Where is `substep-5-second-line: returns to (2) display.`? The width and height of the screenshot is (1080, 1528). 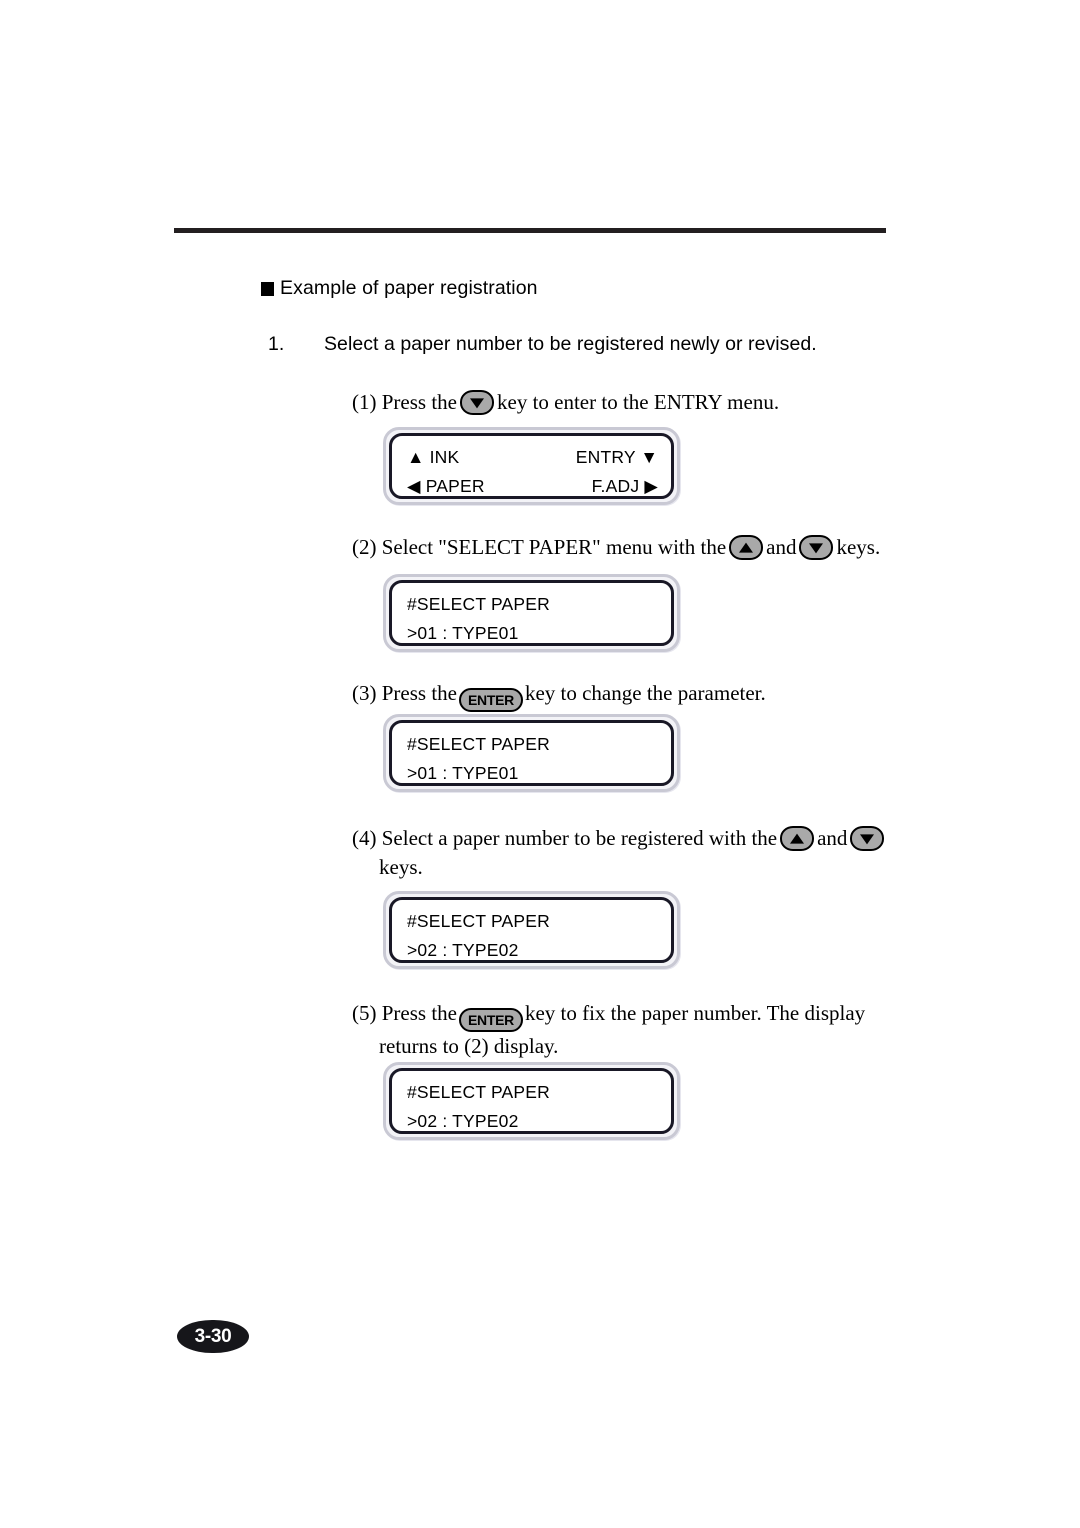
substep-5-second-line: returns to (2) display. is located at coordinates (469, 1046).